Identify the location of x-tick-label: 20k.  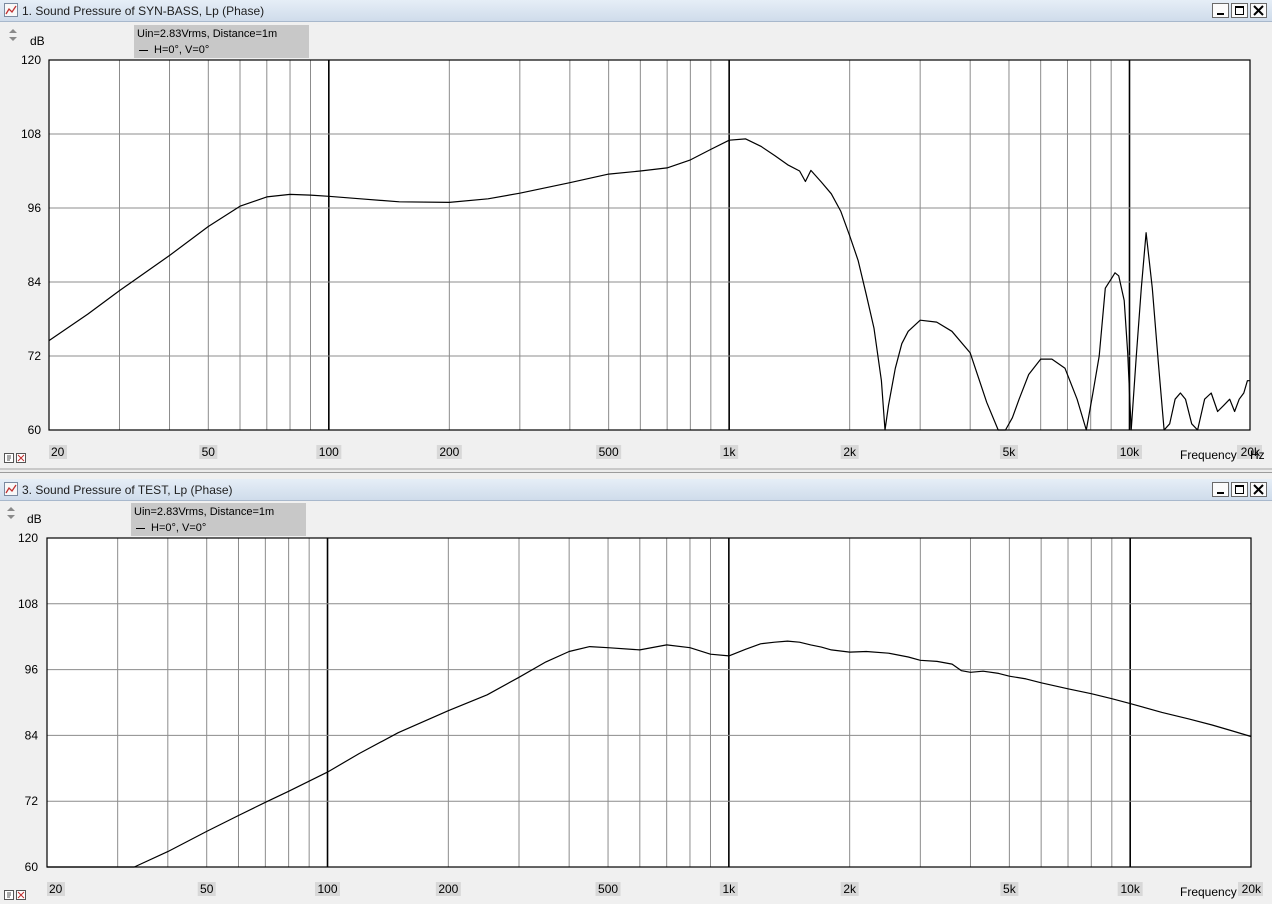
(1252, 889).